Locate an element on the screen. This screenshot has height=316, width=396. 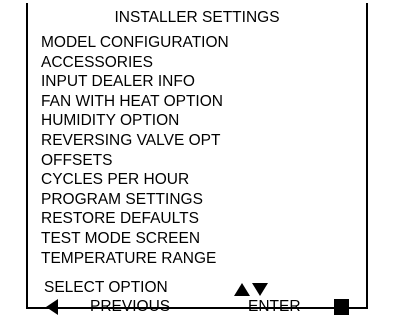
previous-button-label: PREVIOUS is located at coordinates (130, 306).